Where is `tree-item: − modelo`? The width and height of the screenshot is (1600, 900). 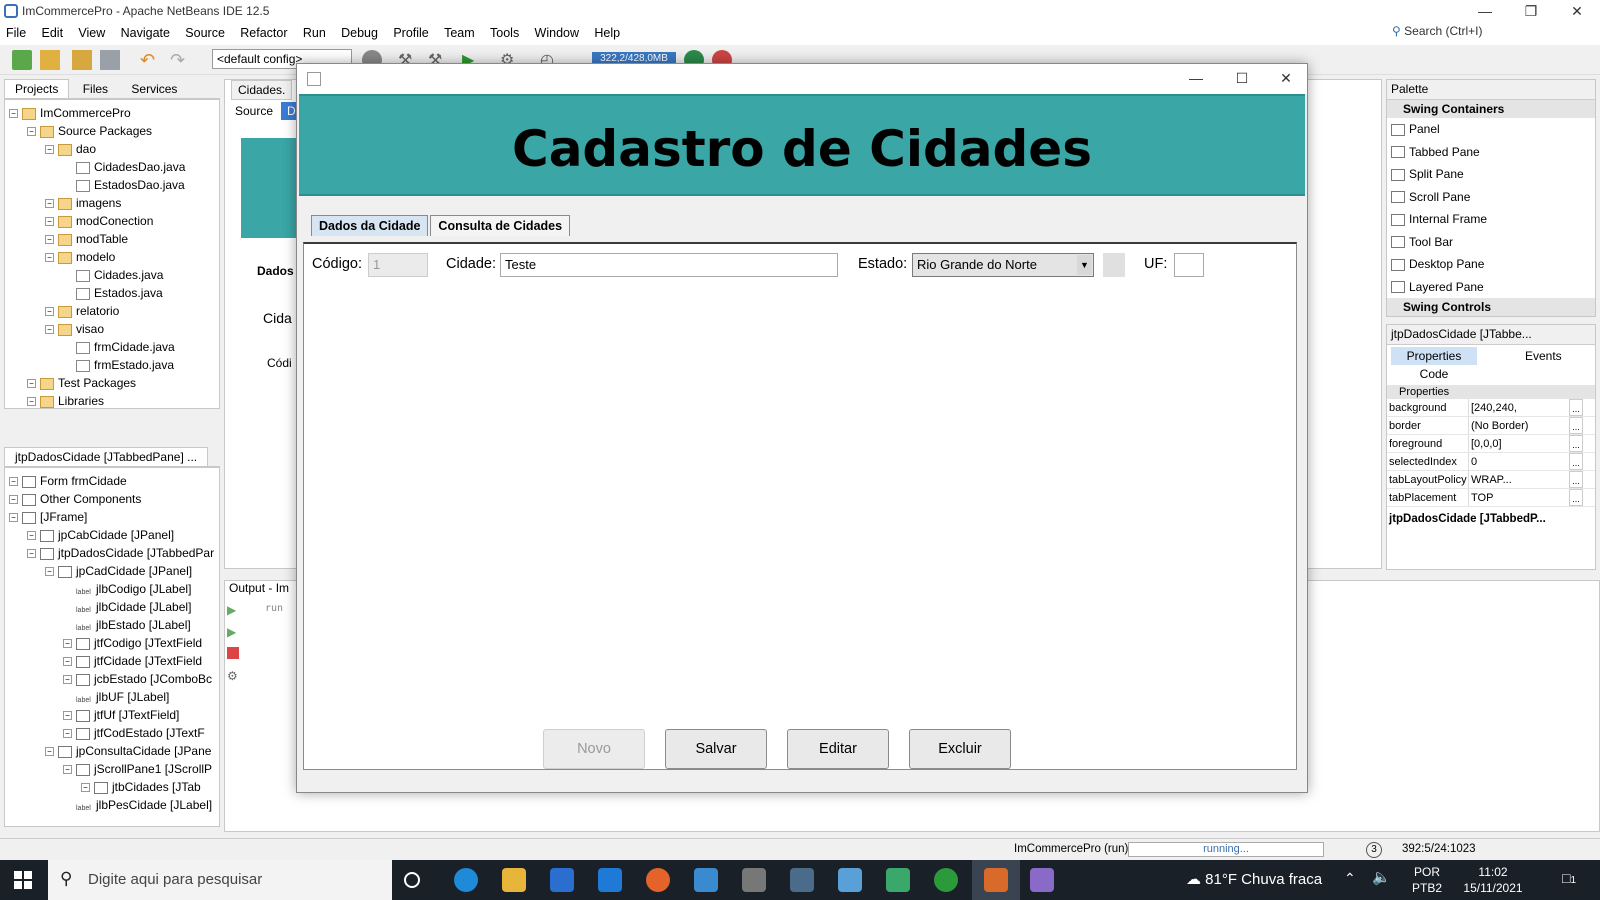
tree-item: − modelo is located at coordinates (114, 257).